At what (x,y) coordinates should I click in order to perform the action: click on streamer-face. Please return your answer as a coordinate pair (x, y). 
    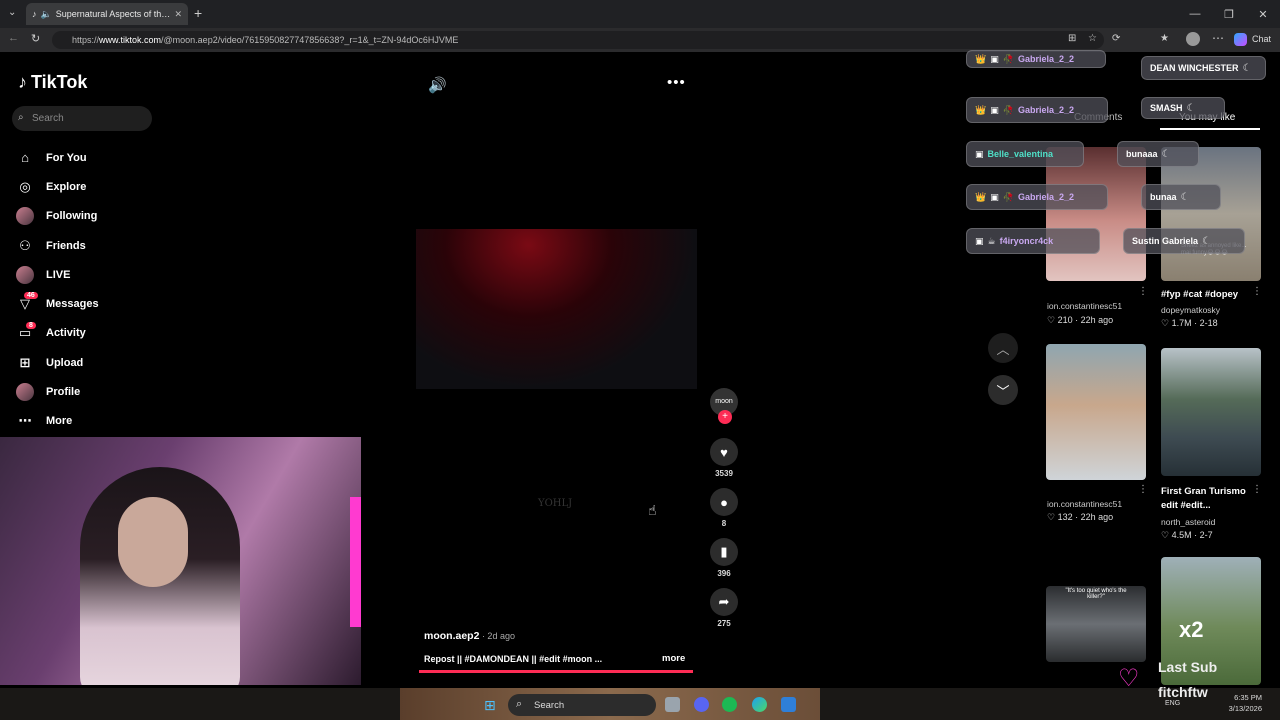
    Looking at the image, I should click on (153, 542).